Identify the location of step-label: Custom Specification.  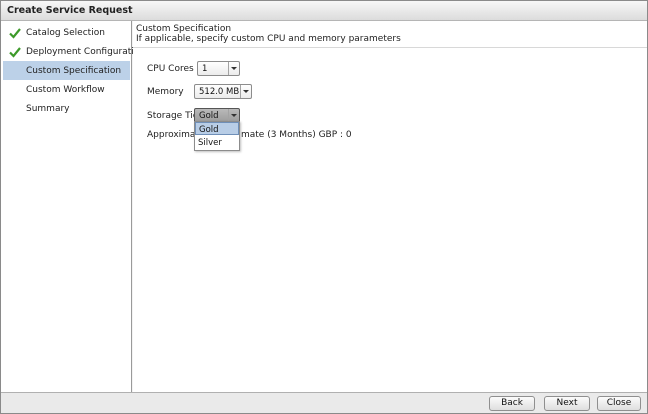
(74, 71).